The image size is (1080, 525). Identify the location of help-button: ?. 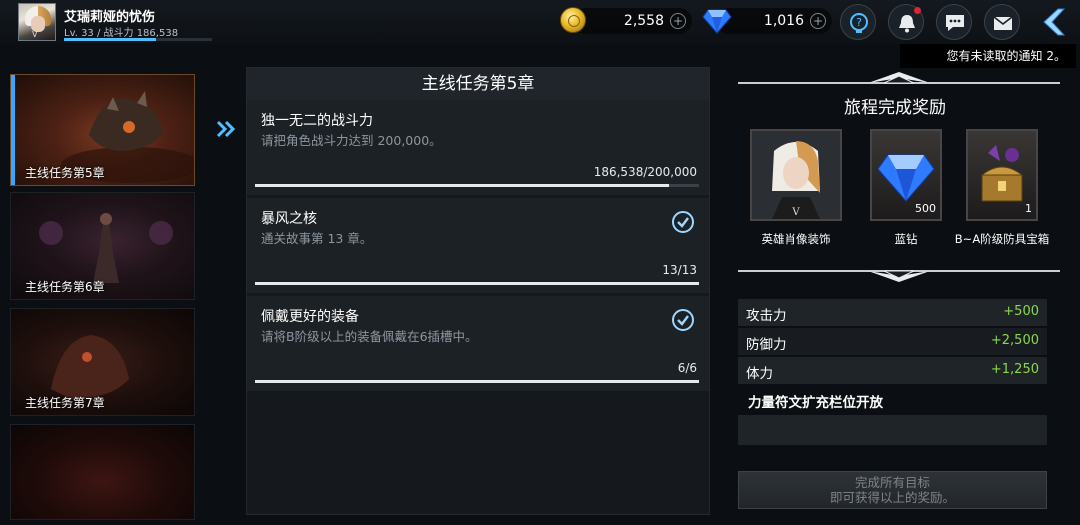
(858, 22).